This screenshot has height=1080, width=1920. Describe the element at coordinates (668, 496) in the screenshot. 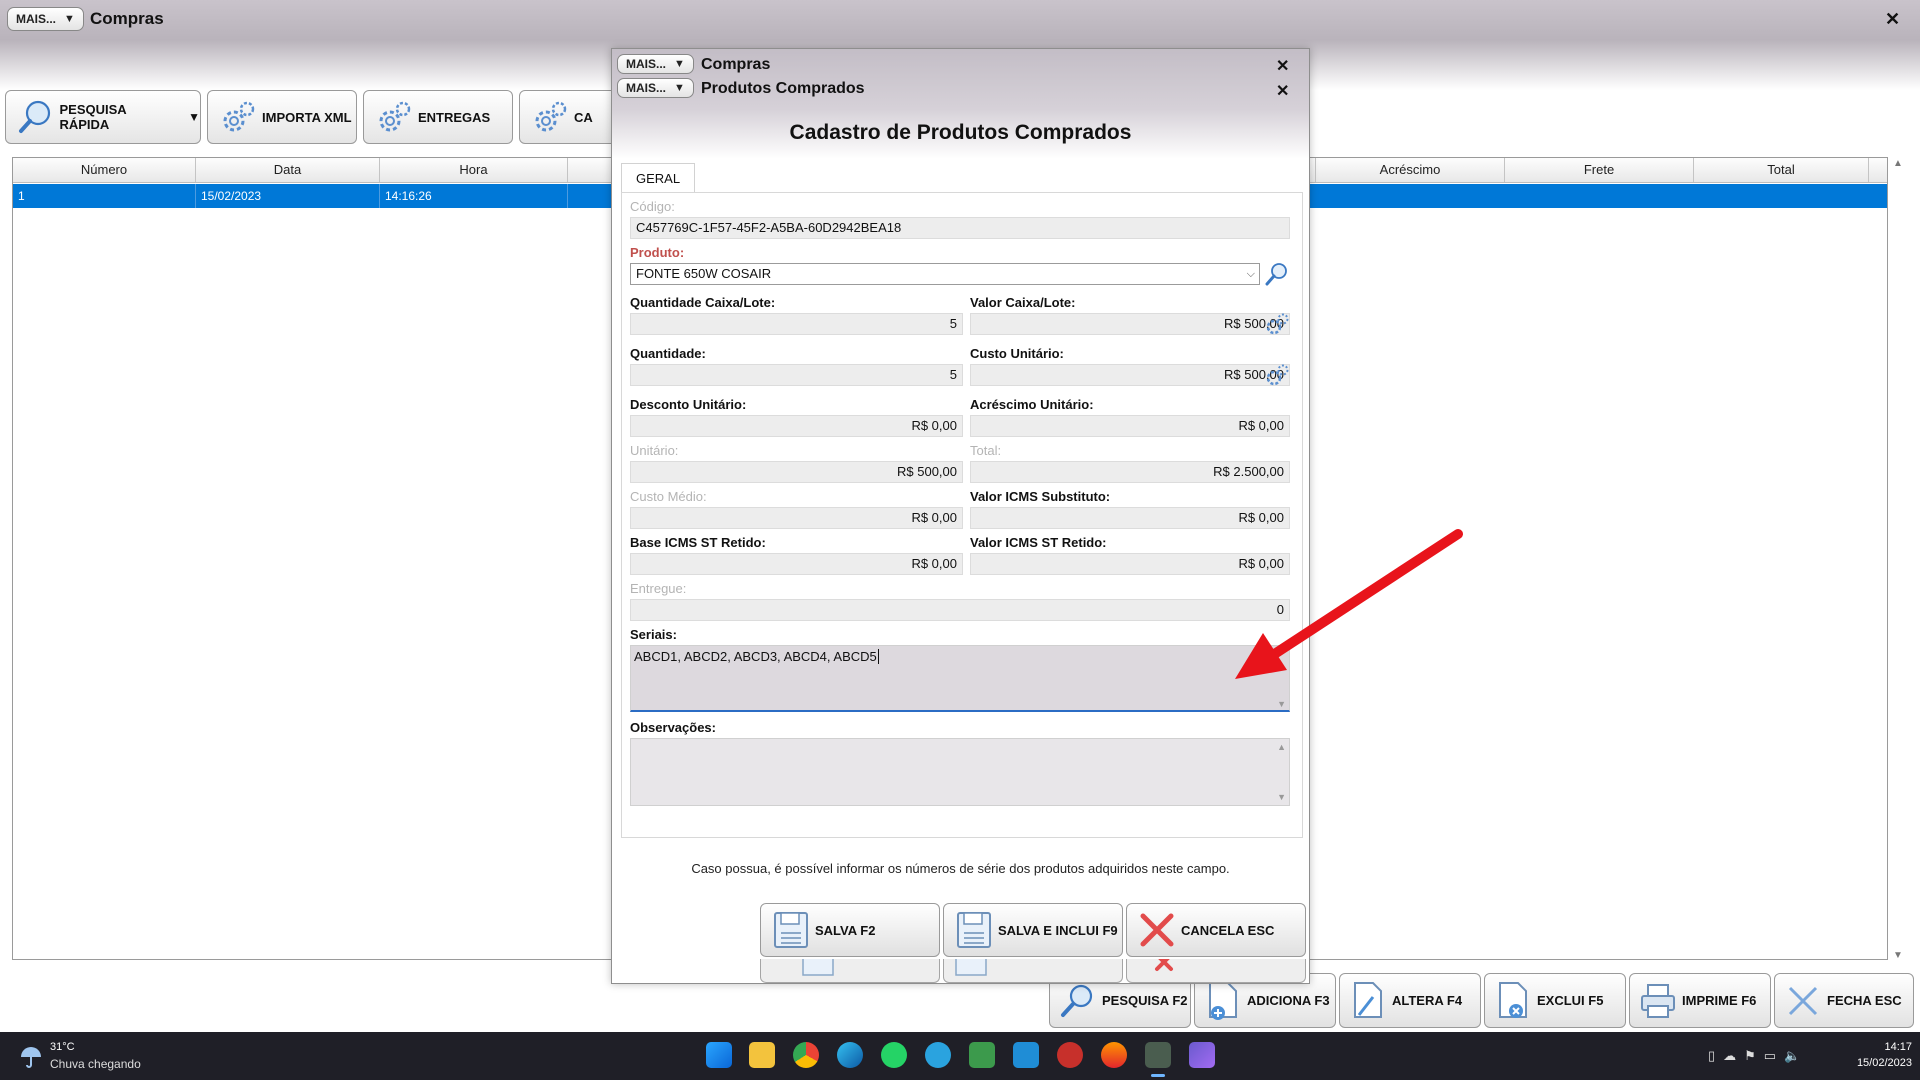

I see `custo-medio-label: Custo Médio:` at that location.